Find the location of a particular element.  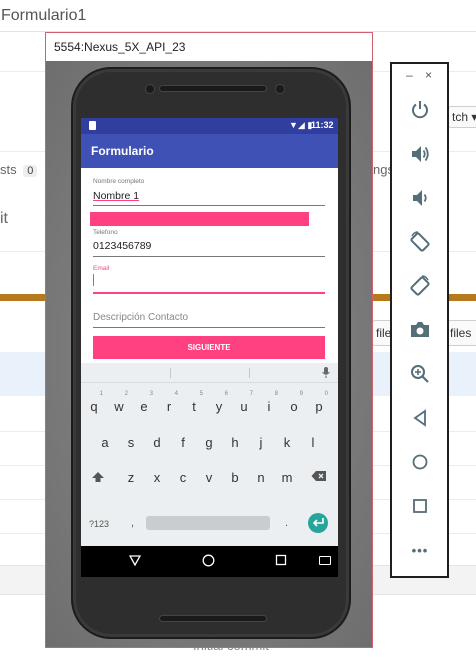

toolbar-window-controls: – × is located at coordinates (419, 76).